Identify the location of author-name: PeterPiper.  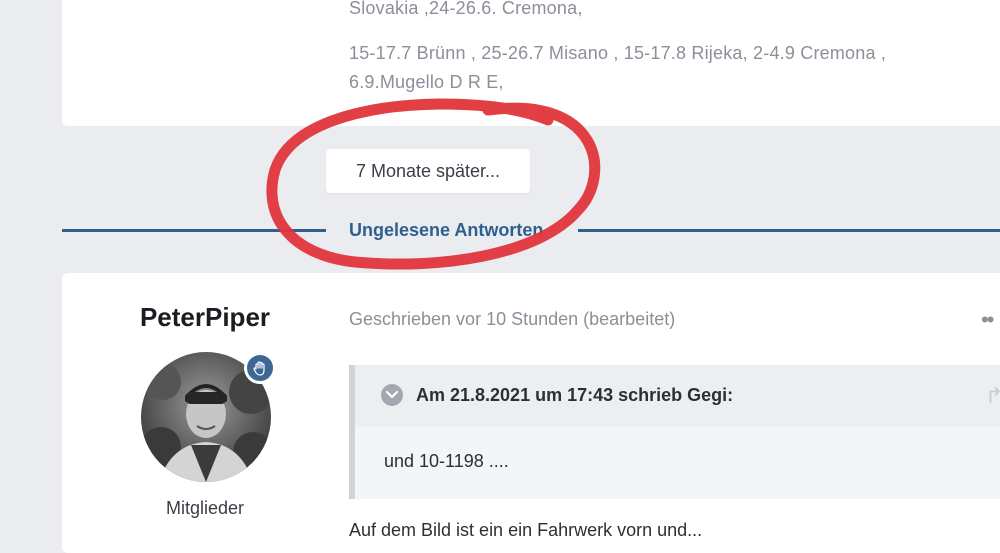
(205, 317).